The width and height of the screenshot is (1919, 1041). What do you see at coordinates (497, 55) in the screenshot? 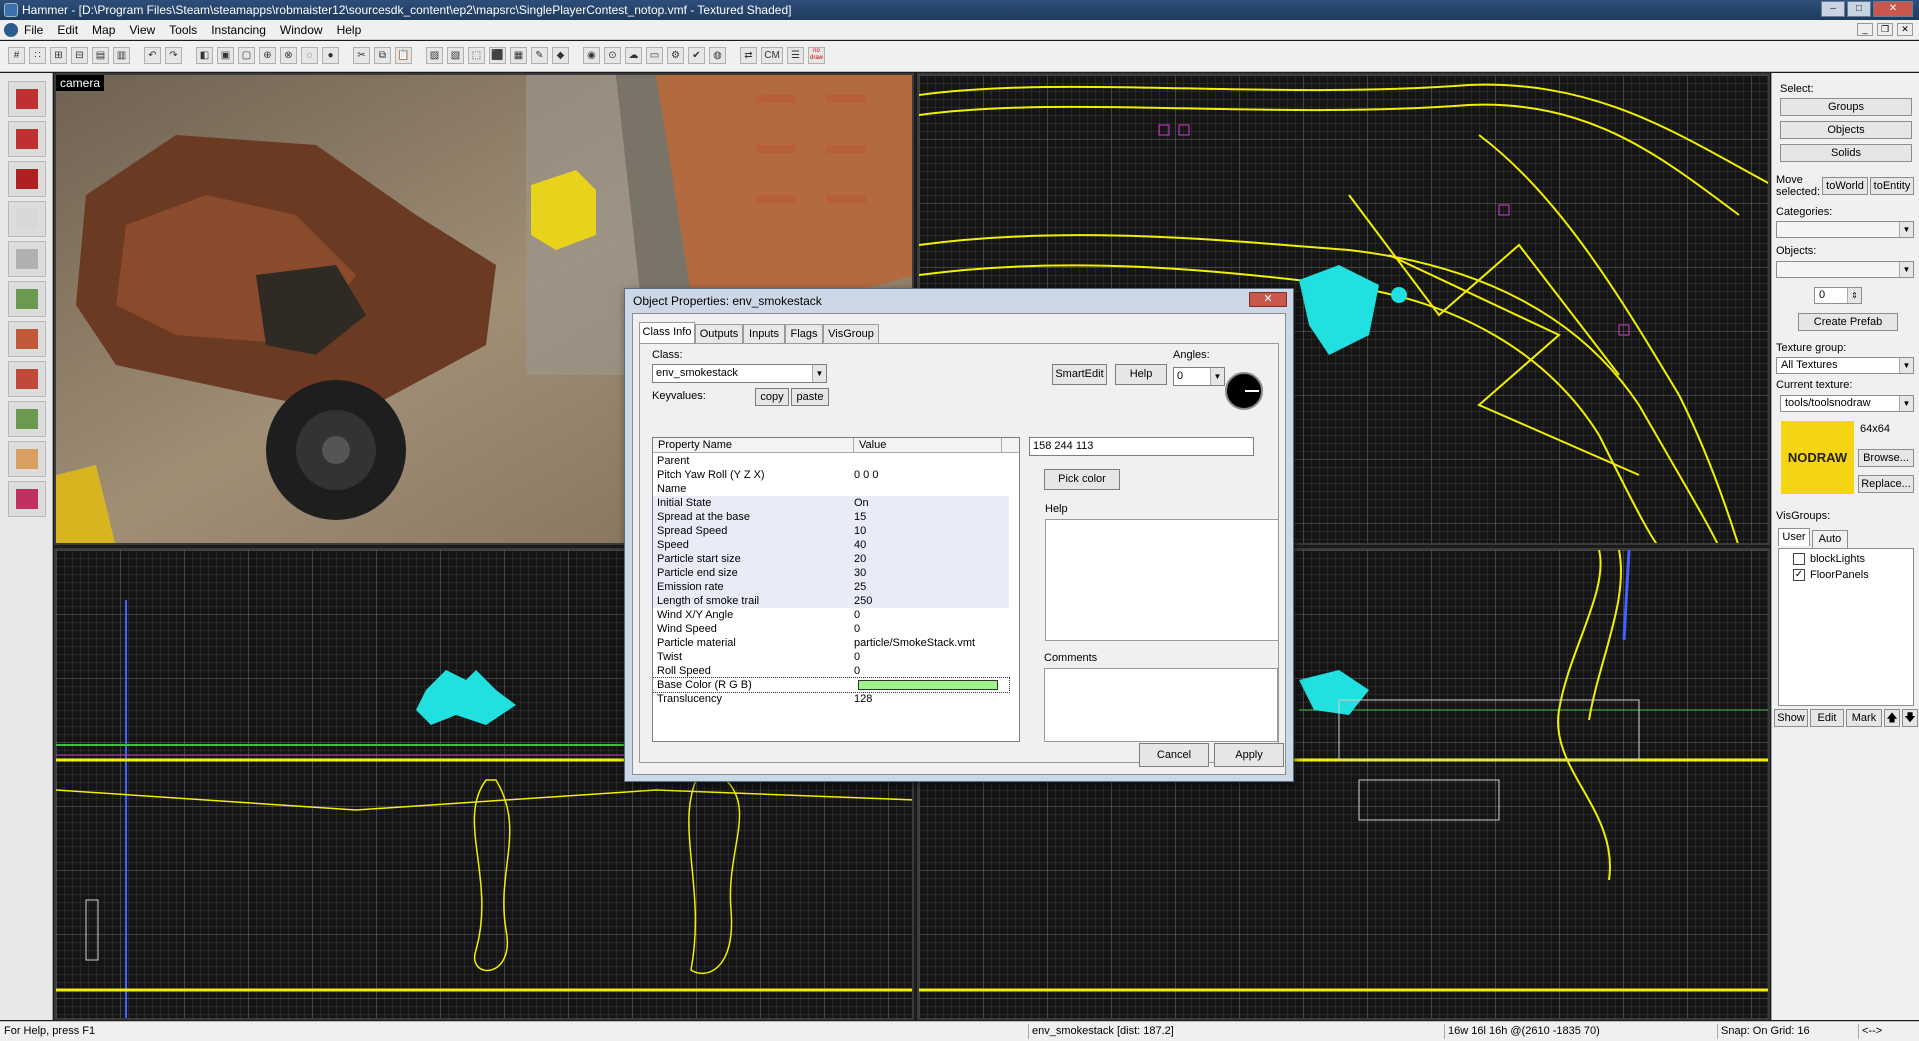
I see `select-icon: ⬛` at bounding box center [497, 55].